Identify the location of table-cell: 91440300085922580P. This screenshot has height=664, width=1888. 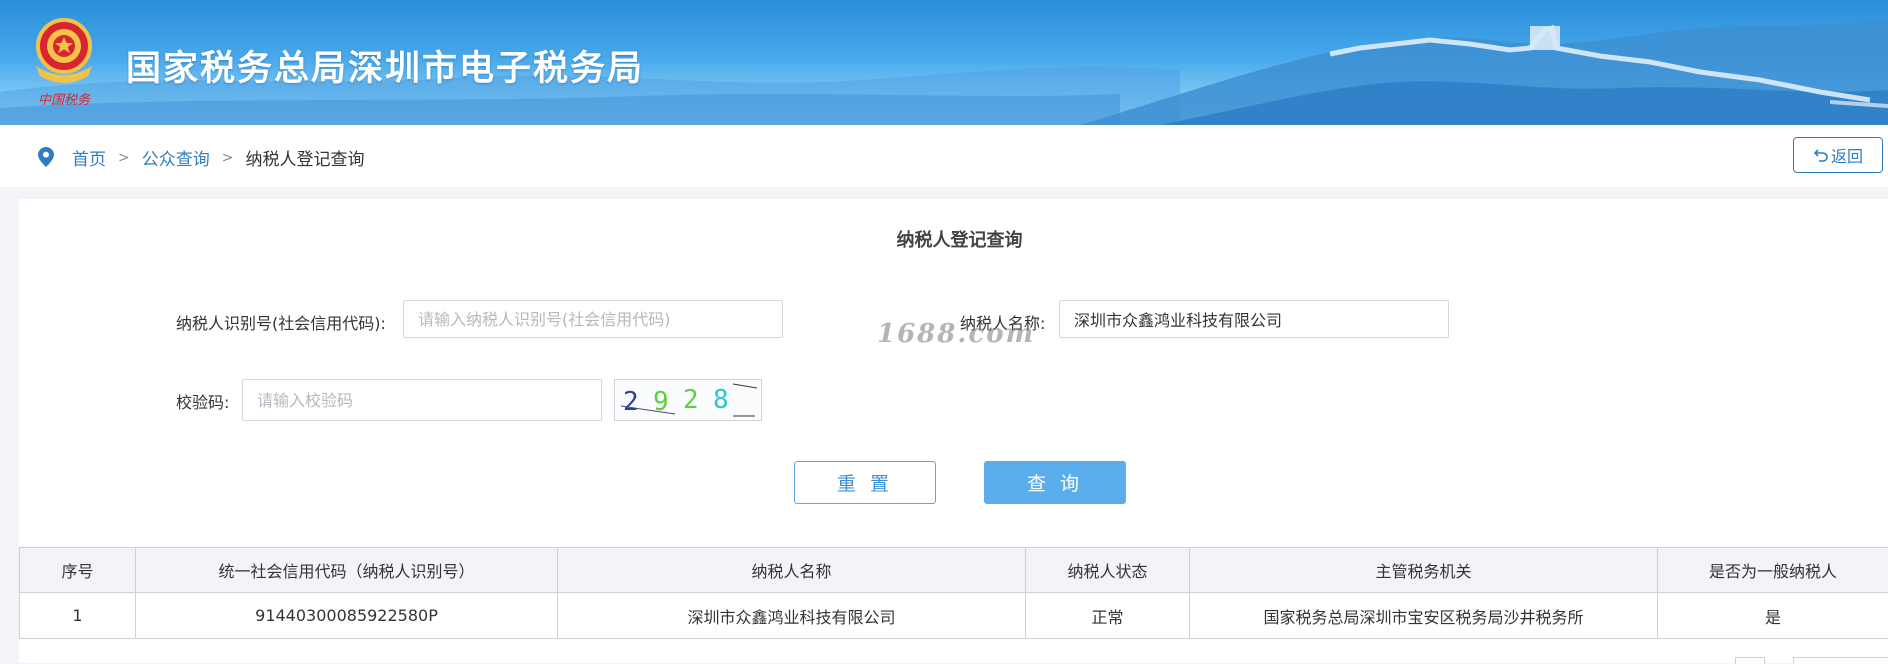
(347, 616).